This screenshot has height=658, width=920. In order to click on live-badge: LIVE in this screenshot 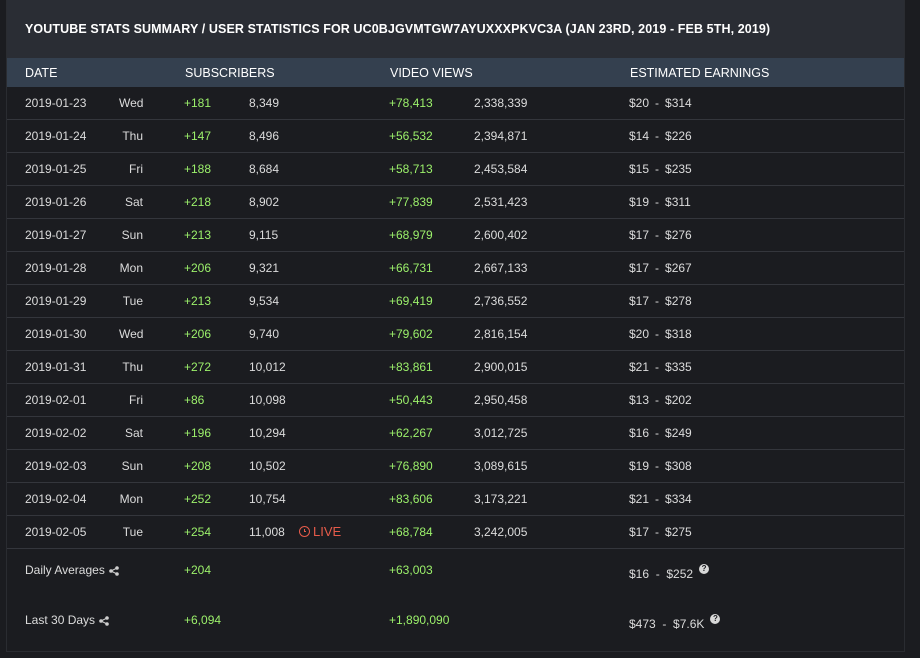, I will do `click(320, 531)`.